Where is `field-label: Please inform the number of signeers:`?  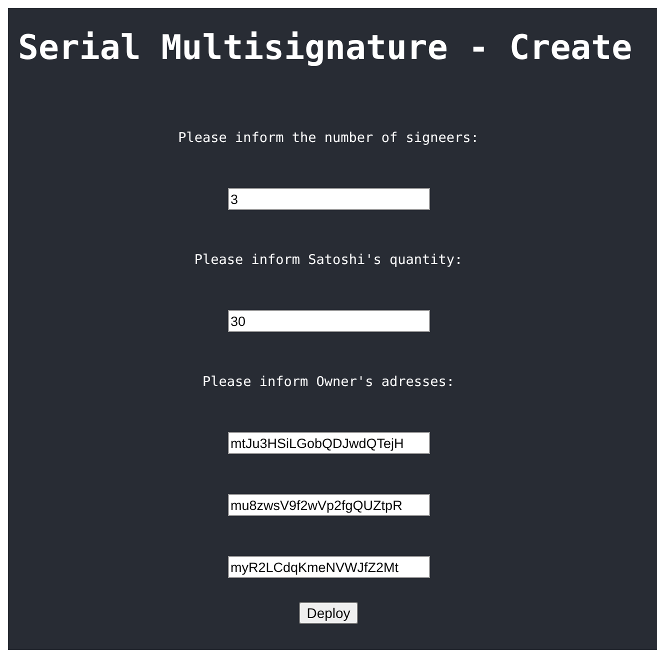
field-label: Please inform the number of signeers: is located at coordinates (328, 138).